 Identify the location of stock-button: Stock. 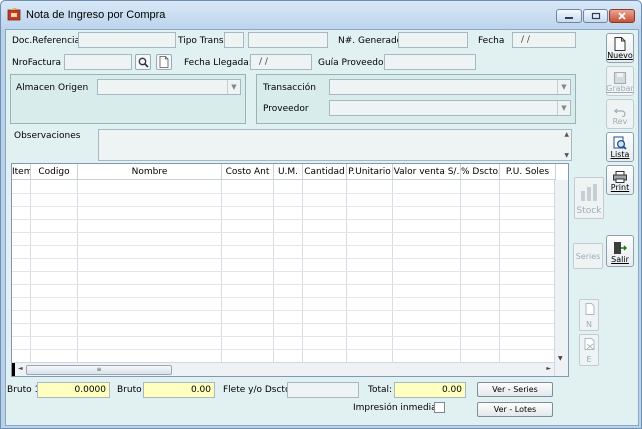
(589, 198).